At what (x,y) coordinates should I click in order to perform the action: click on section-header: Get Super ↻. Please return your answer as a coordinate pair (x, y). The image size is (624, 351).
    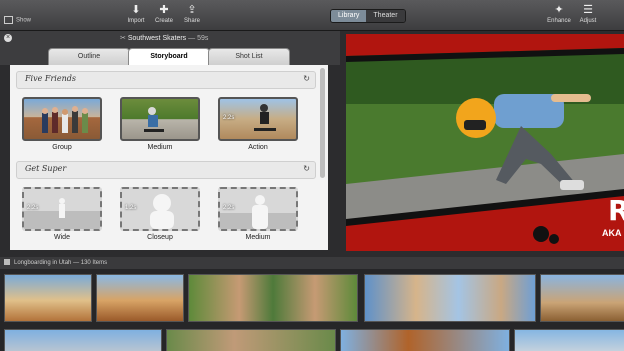
    Looking at the image, I should click on (166, 170).